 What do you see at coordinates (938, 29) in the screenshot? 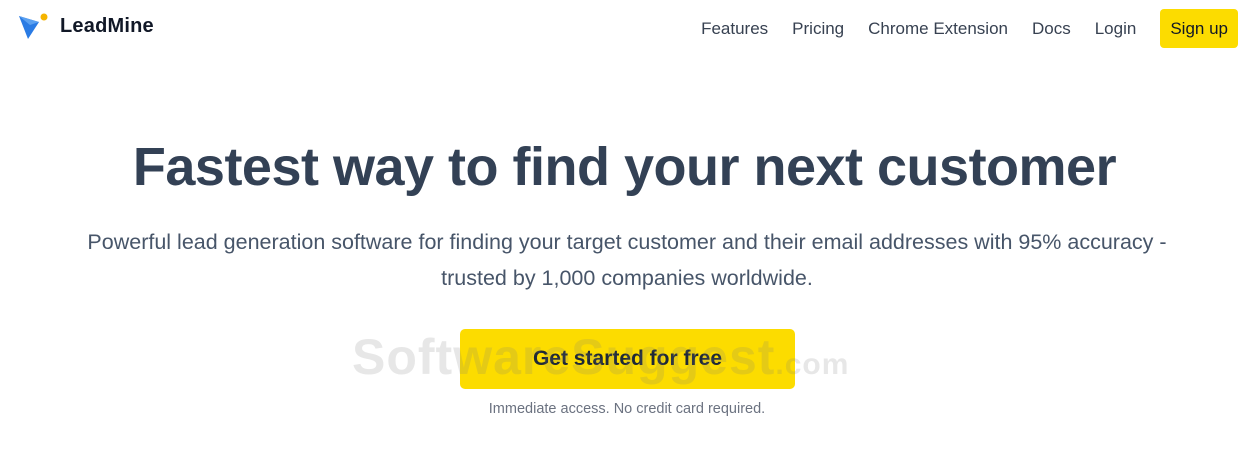
I see `nav-chrome-extension-link: Chrome Extension` at bounding box center [938, 29].